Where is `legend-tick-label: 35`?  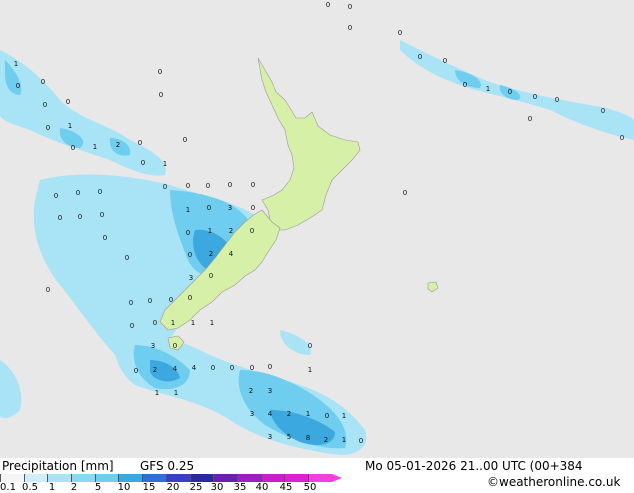 legend-tick-label: 35 is located at coordinates (240, 487).